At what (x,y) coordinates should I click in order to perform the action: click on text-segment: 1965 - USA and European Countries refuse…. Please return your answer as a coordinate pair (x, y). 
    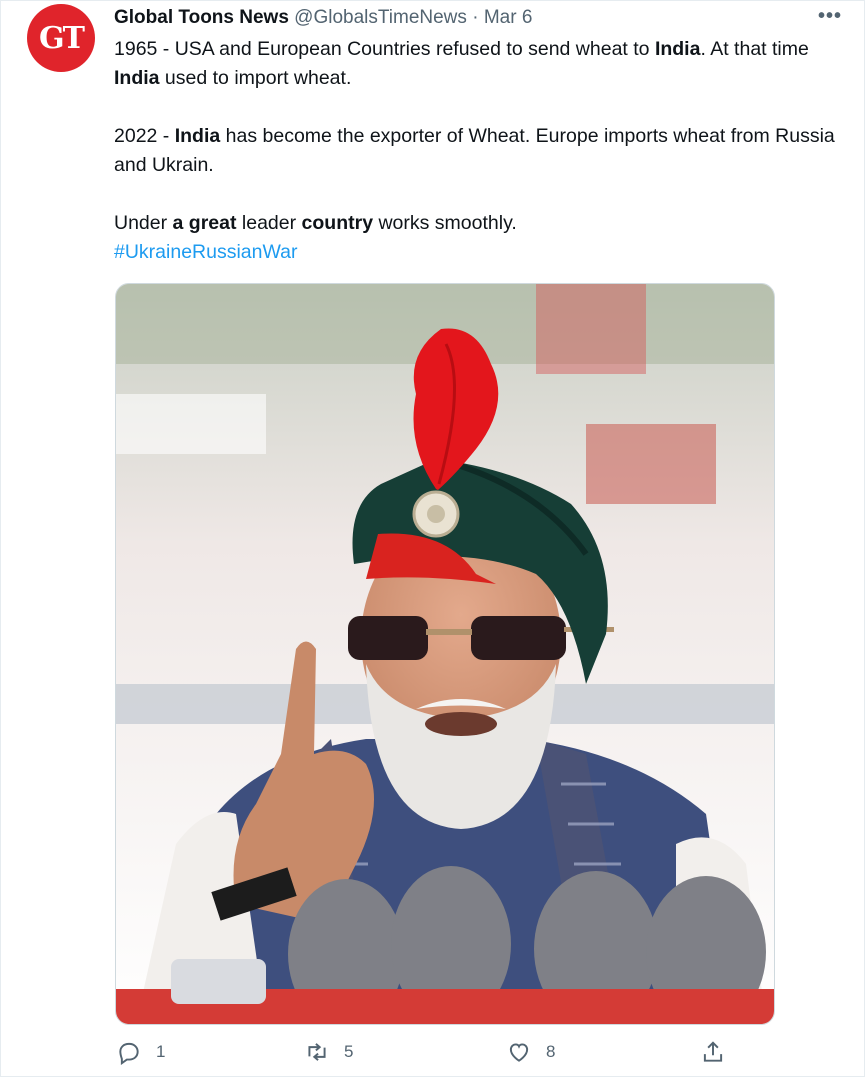
    Looking at the image, I should click on (384, 49).